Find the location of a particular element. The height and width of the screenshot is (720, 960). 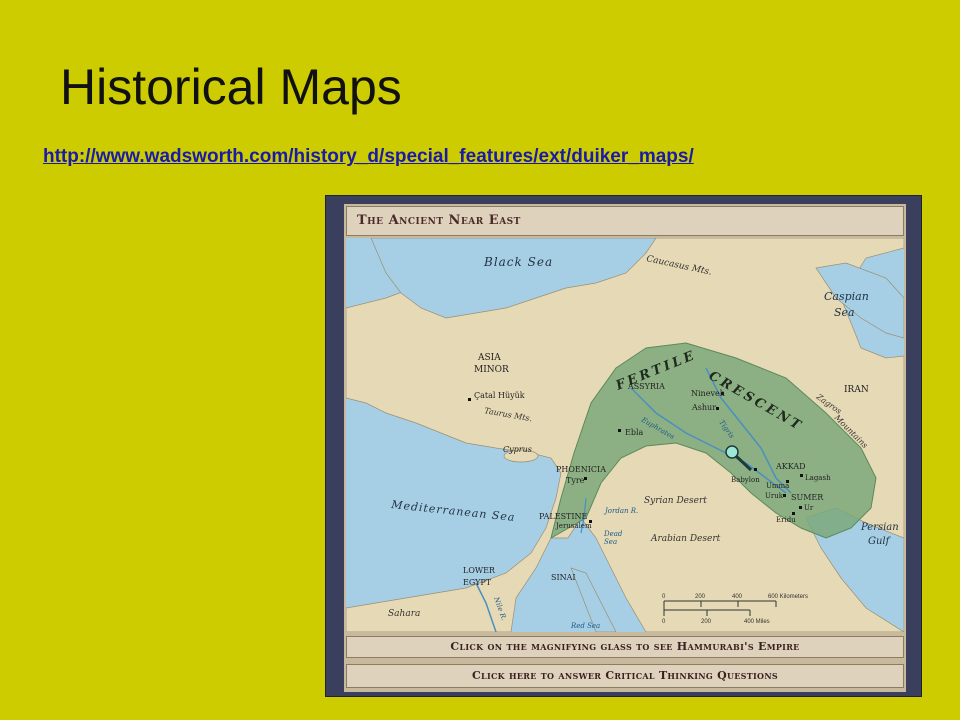

label-ur: Ur is located at coordinates (809, 508).